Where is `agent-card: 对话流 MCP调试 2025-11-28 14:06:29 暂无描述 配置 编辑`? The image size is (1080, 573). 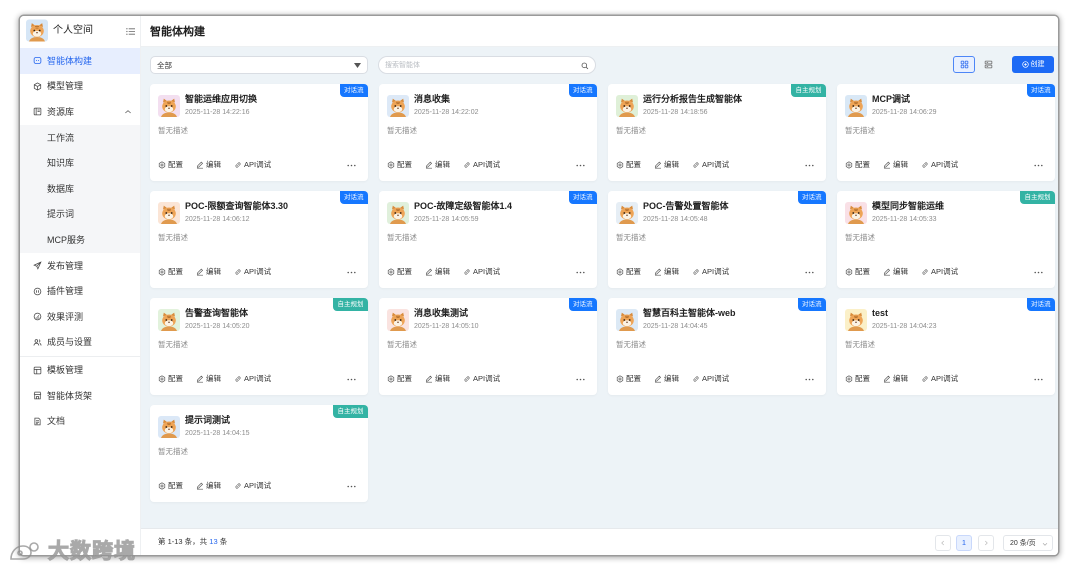
agent-card: 对话流 MCP调试 2025-11-28 14:06:29 暂无描述 配置 编辑 is located at coordinates (946, 132).